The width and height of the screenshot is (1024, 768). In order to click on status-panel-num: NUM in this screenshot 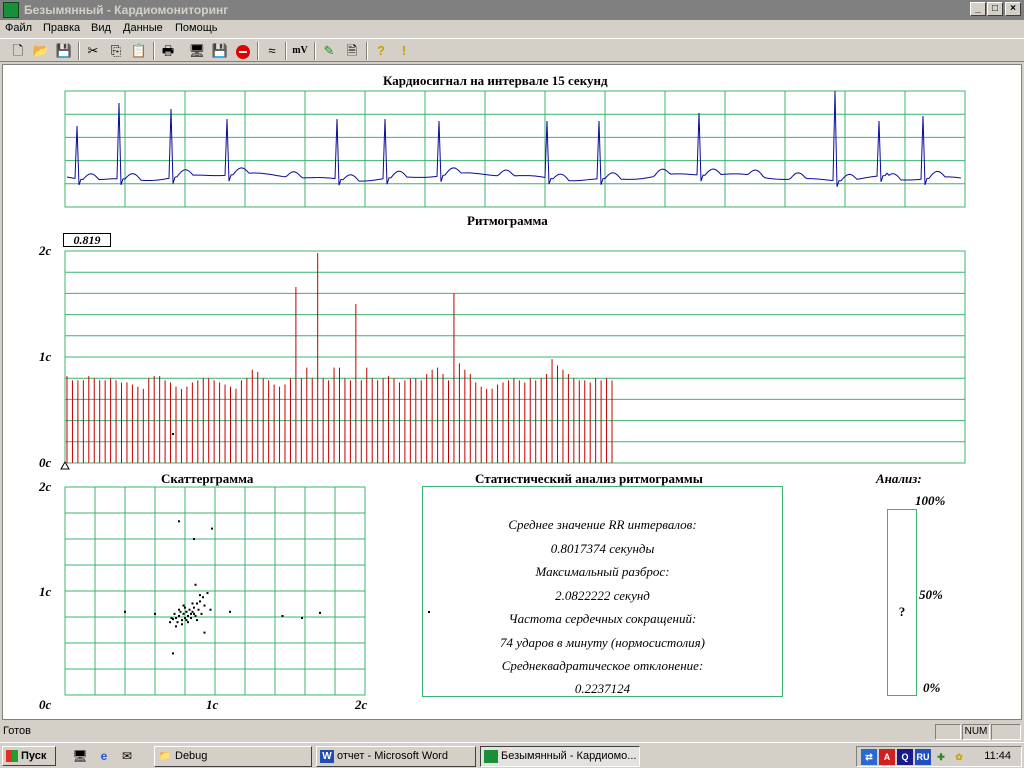, I will do `click(976, 732)`.